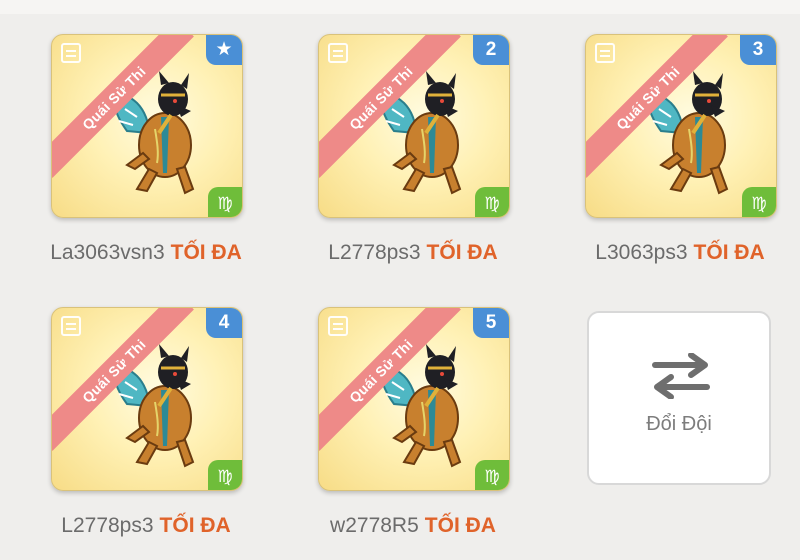  I want to click on monster-label: w2778R5 TỐI ĐA, so click(413, 526).